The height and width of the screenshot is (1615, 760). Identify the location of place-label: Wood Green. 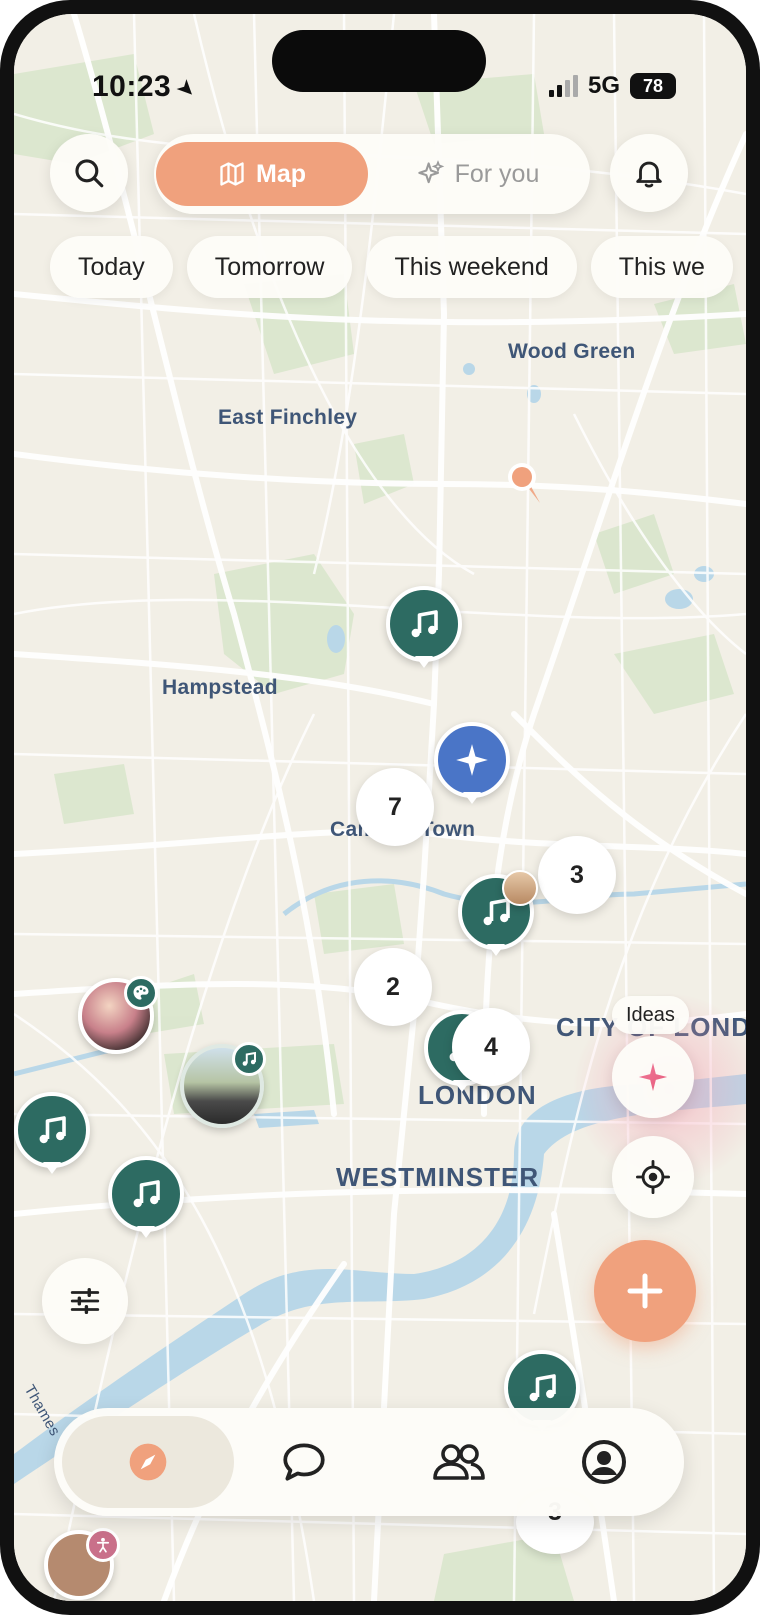
(572, 351).